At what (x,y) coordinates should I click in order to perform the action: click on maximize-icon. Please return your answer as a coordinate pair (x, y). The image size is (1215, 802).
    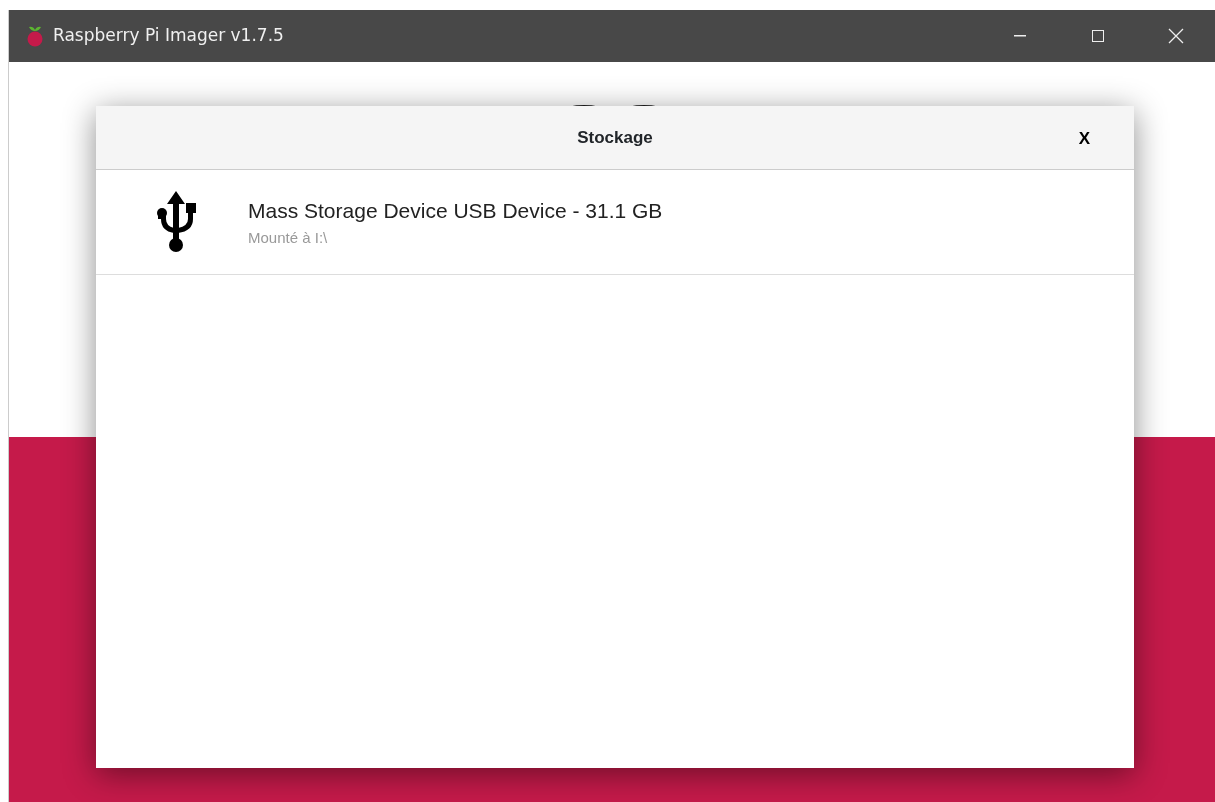
    Looking at the image, I should click on (1098, 36).